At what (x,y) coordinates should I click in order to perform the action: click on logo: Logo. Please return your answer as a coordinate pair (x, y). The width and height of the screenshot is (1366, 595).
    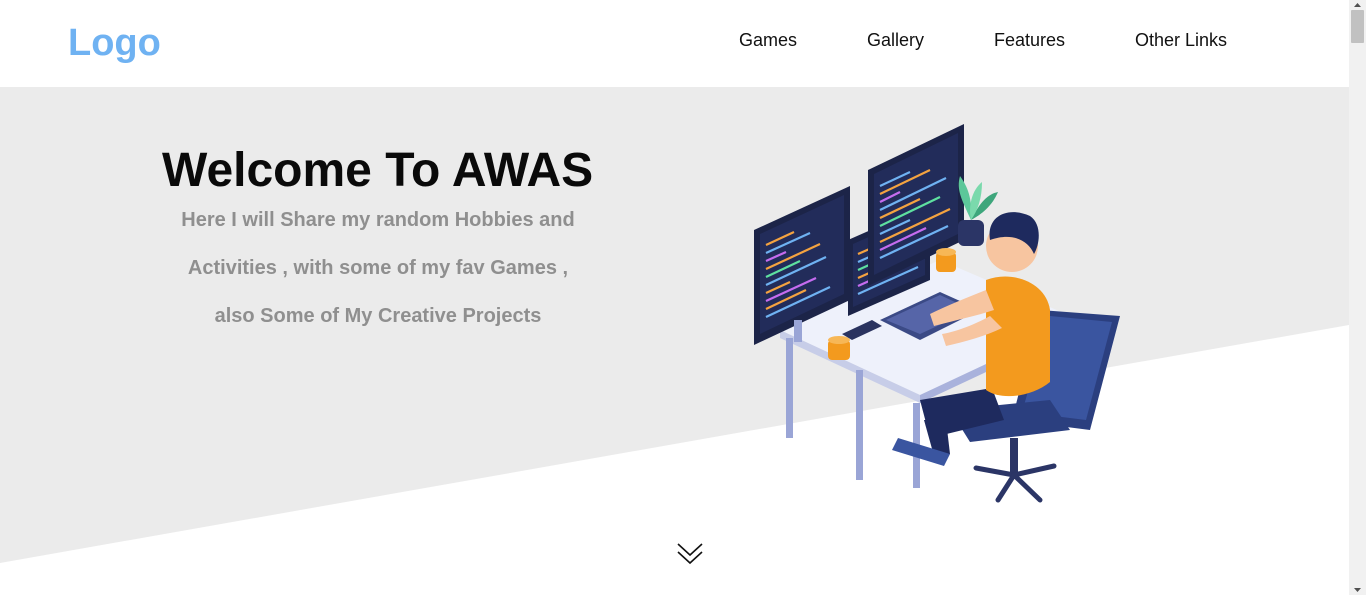
    Looking at the image, I should click on (114, 43).